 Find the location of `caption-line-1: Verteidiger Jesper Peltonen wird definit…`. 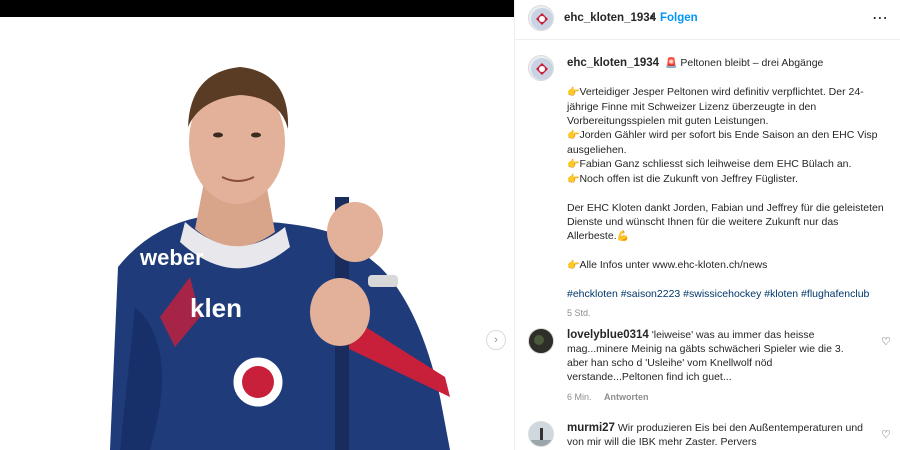

caption-line-1: Verteidiger Jesper Peltonen wird definit… is located at coordinates (715, 106).